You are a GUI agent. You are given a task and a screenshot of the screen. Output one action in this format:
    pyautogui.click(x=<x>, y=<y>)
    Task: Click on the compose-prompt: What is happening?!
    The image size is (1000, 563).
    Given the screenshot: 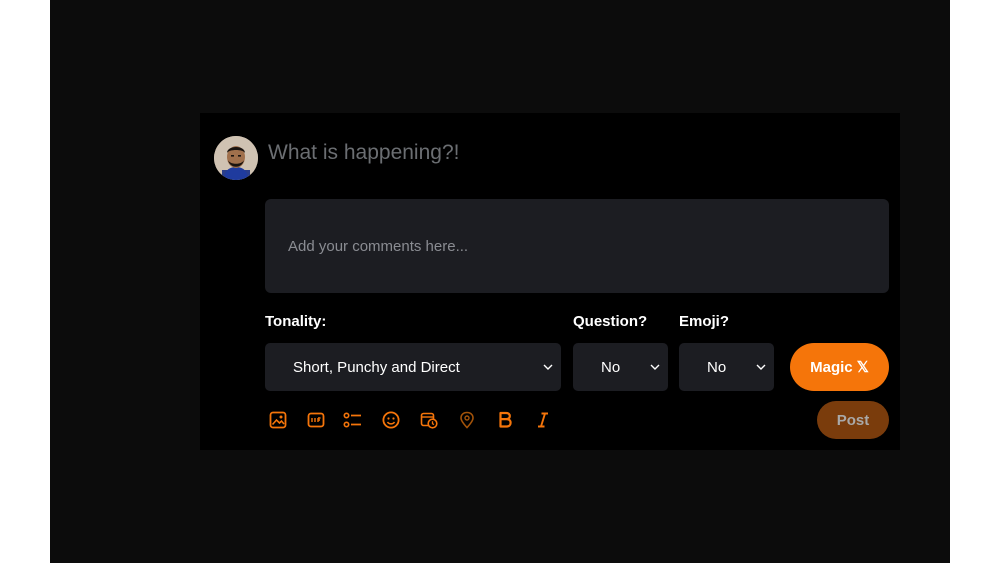 What is the action you would take?
    pyautogui.click(x=363, y=153)
    